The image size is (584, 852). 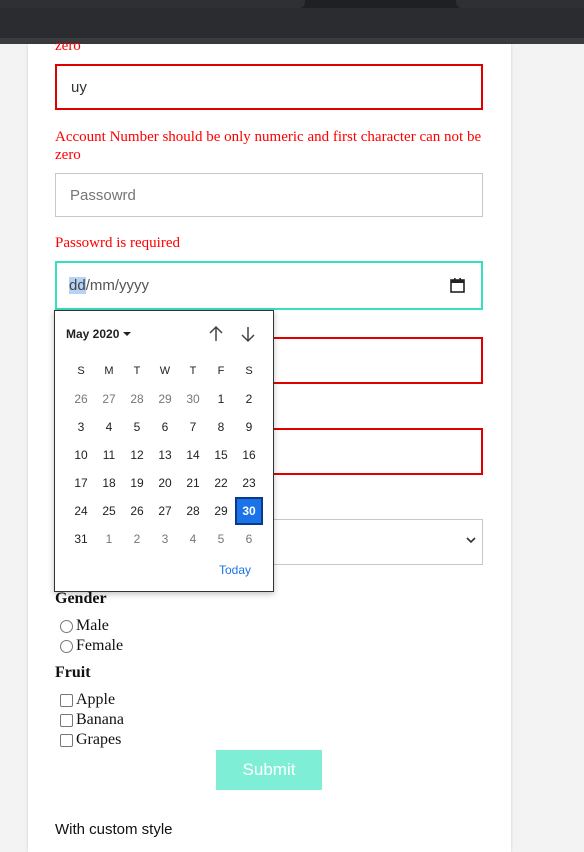 I want to click on day-cell: 14, so click(x=193, y=455).